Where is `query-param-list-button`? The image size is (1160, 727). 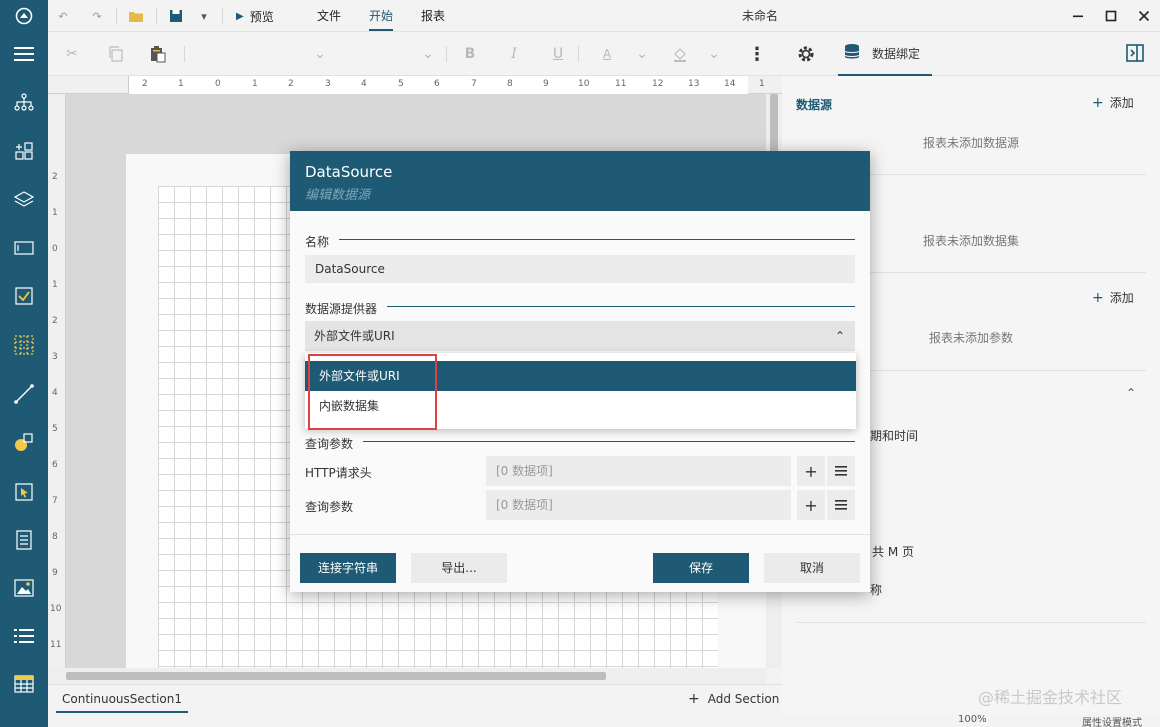
query-param-list-button is located at coordinates (841, 505).